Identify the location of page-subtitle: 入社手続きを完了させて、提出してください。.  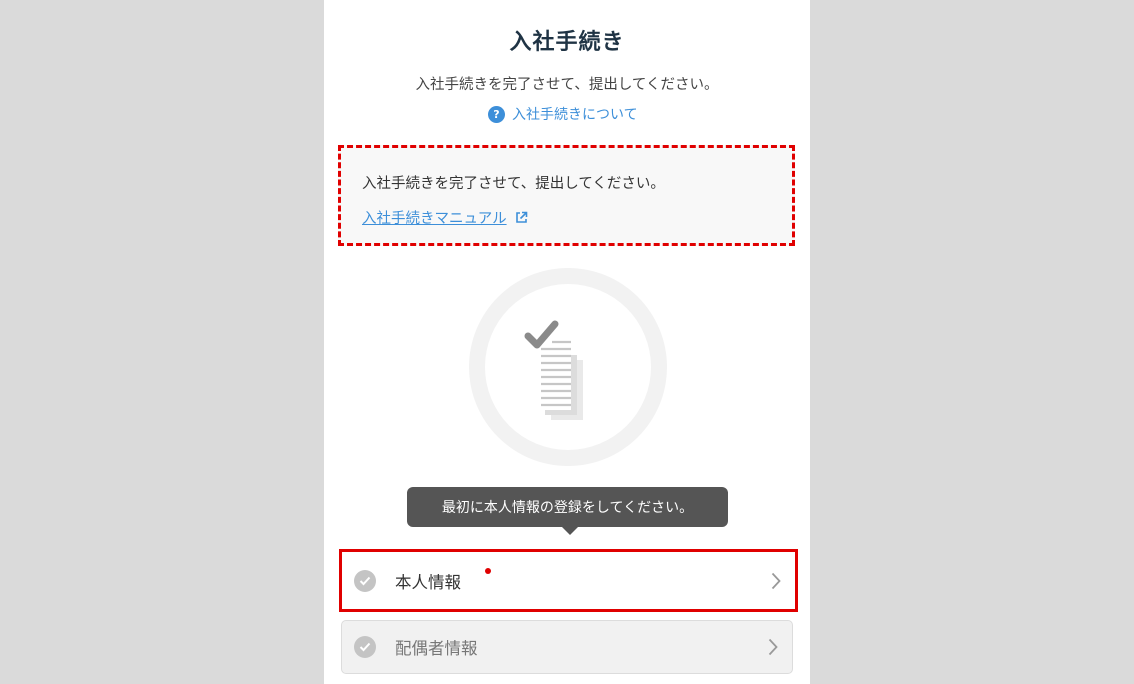
(567, 85).